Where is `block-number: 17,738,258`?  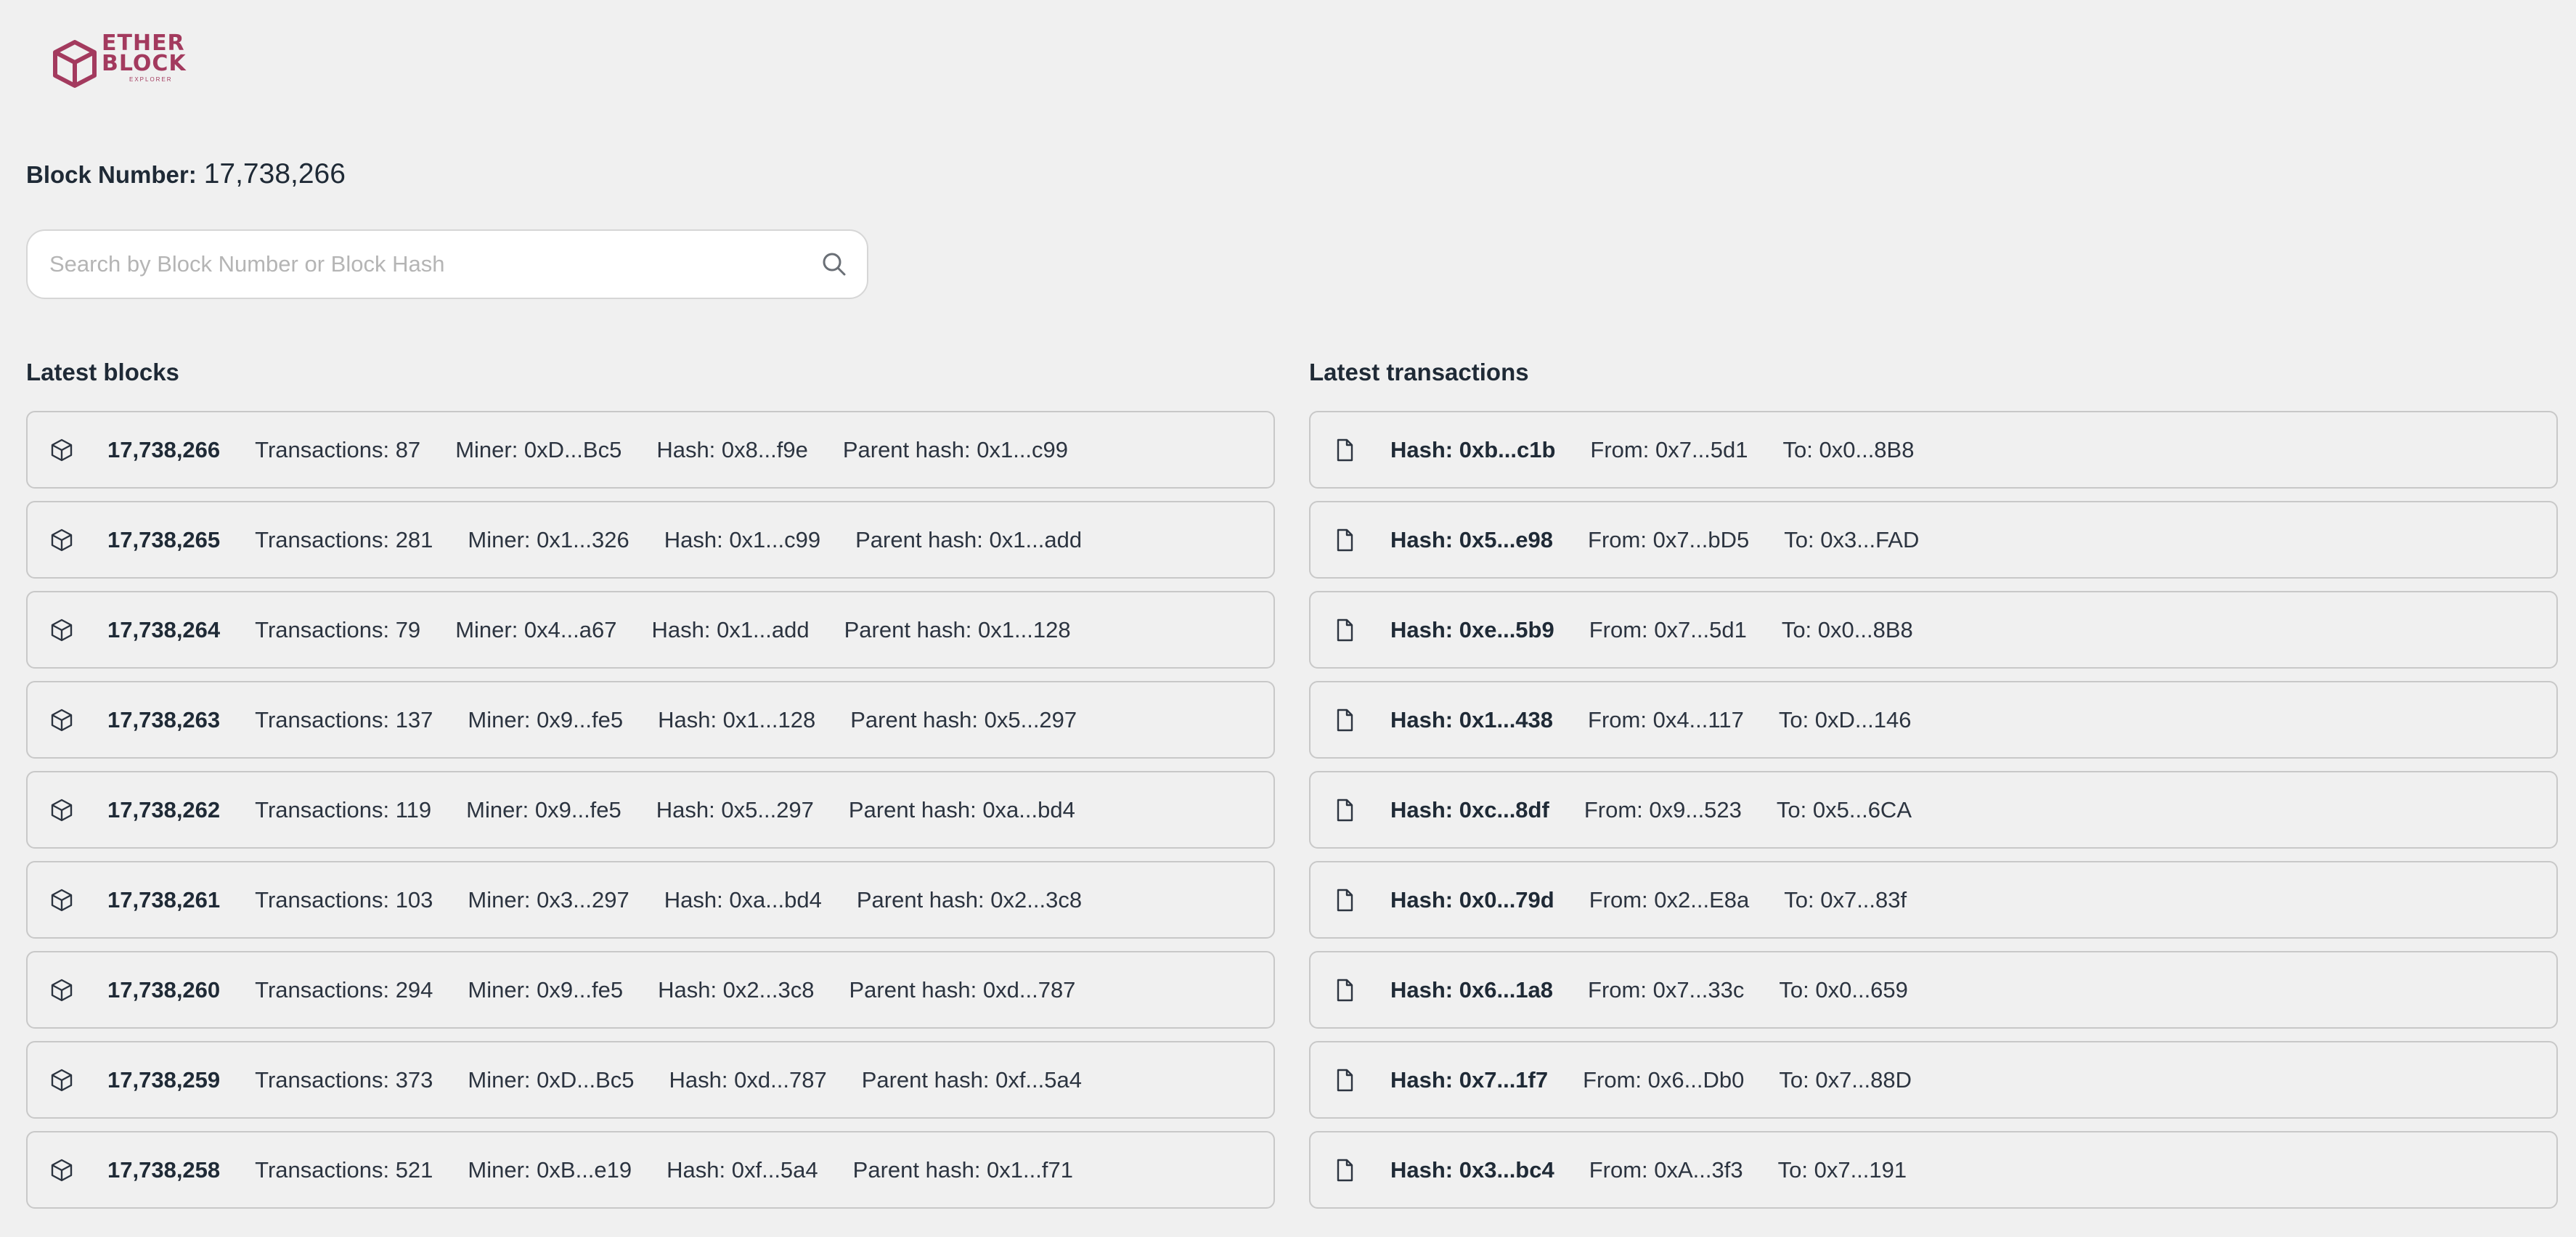
block-number: 17,738,258 is located at coordinates (164, 1169).